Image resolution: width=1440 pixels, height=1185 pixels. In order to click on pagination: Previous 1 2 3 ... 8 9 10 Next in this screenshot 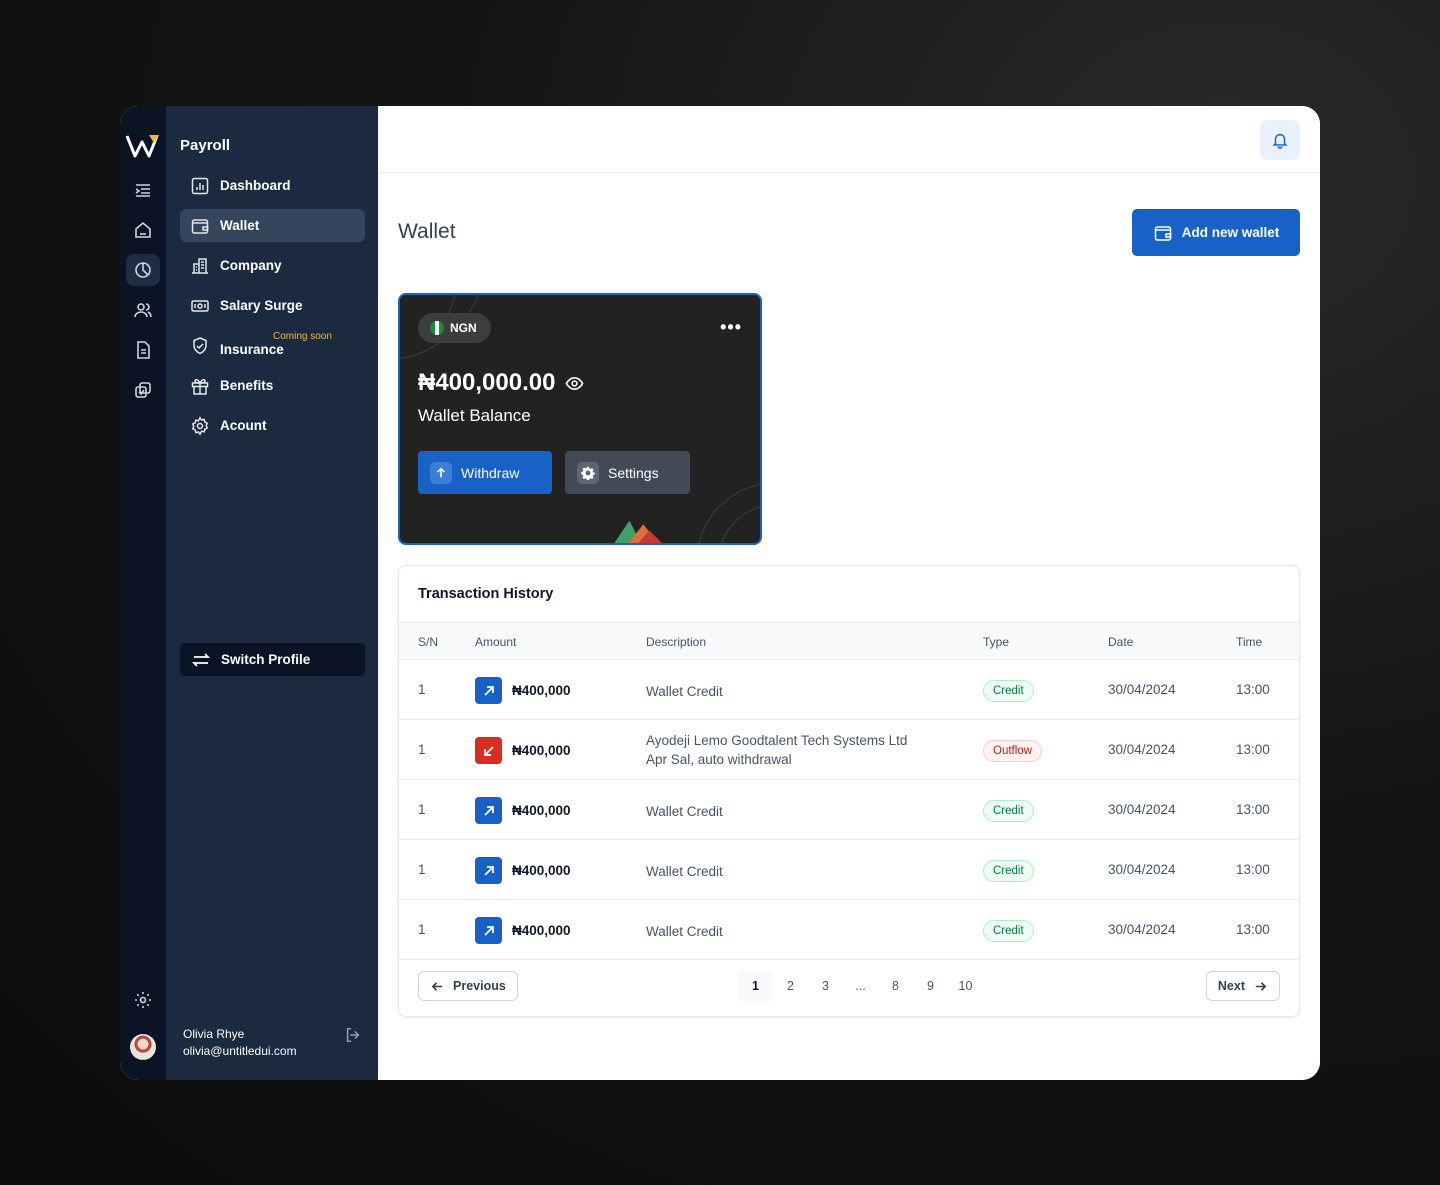, I will do `click(849, 987)`.